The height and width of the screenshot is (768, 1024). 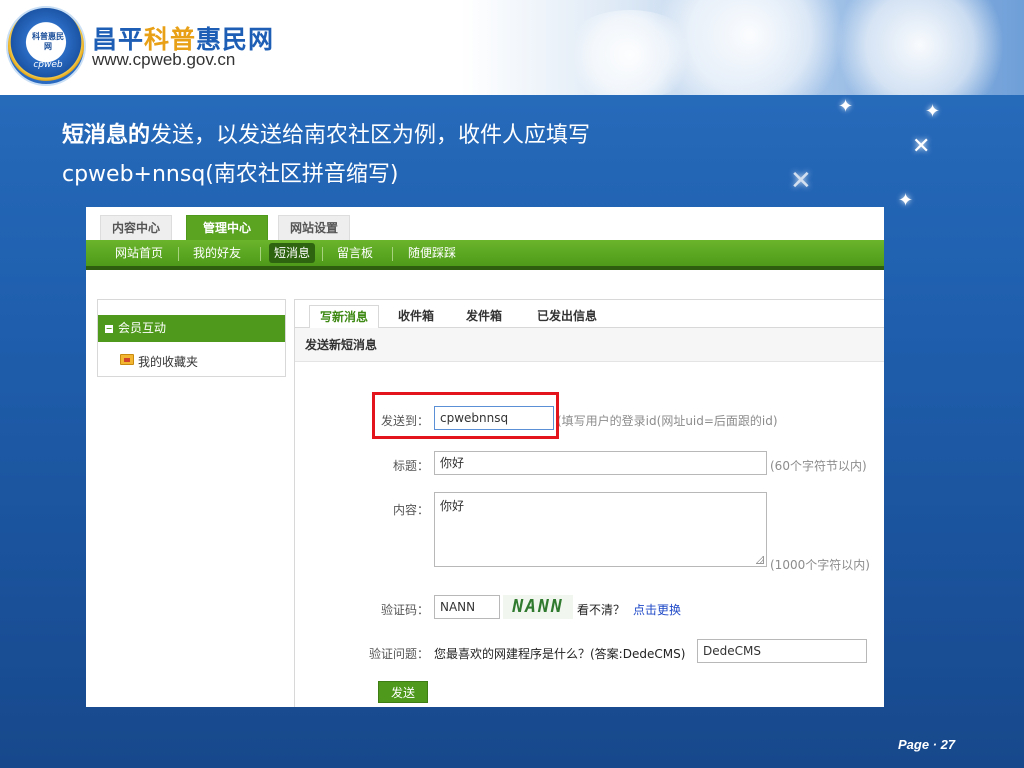 What do you see at coordinates (760, 560) in the screenshot?
I see `resize-handle-icon` at bounding box center [760, 560].